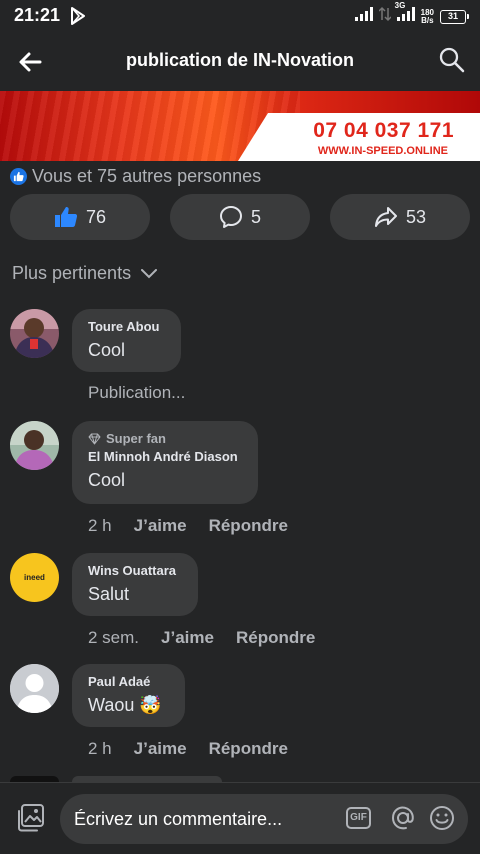 The height and width of the screenshot is (854, 480). I want to click on data-transfer-icon, so click(385, 16).